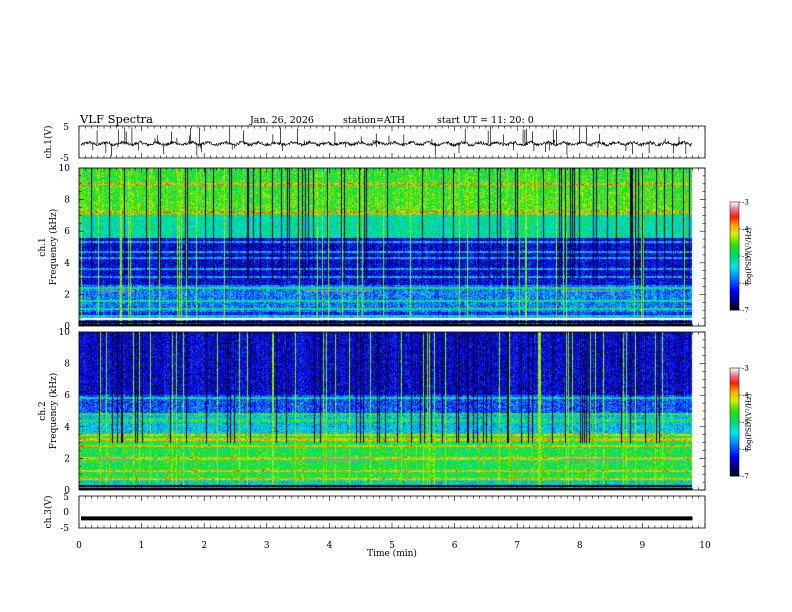 This screenshot has height=612, width=792. I want to click on x-tick-label: 3, so click(267, 546).